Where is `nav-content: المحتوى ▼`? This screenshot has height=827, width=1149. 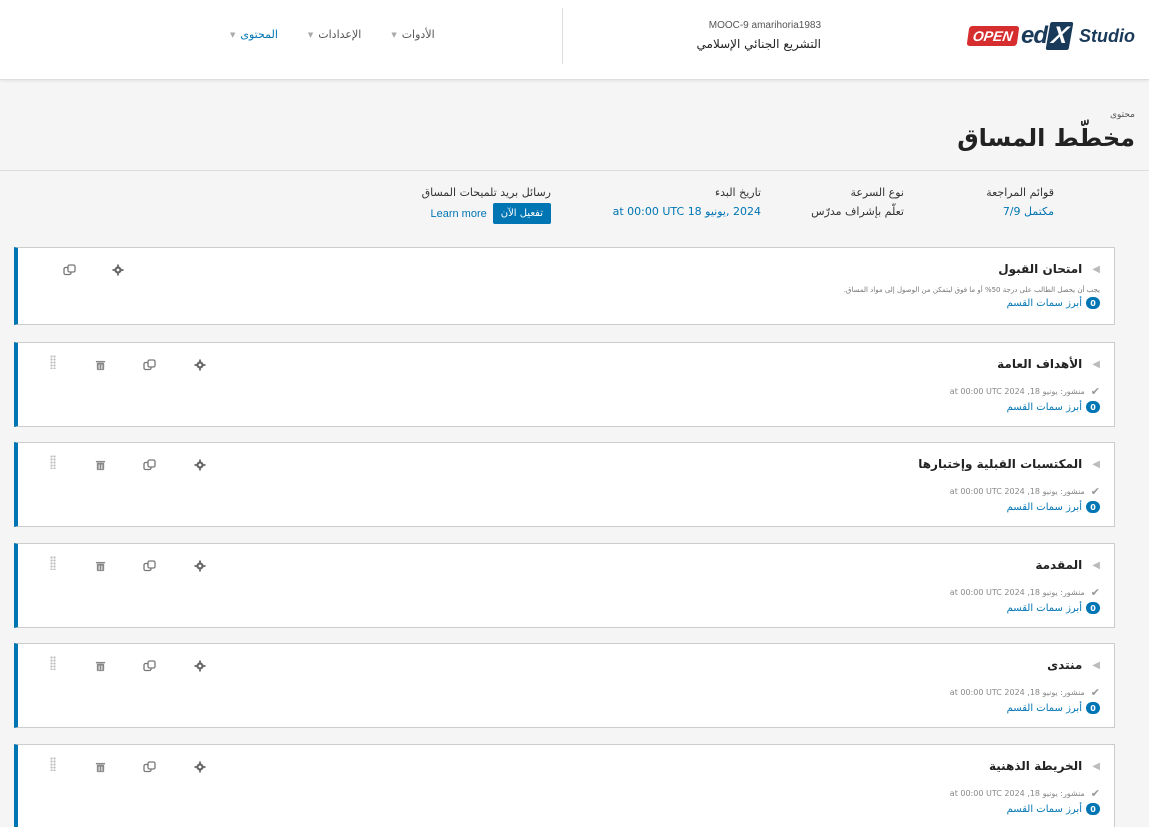
nav-content: المحتوى ▼ is located at coordinates (254, 34).